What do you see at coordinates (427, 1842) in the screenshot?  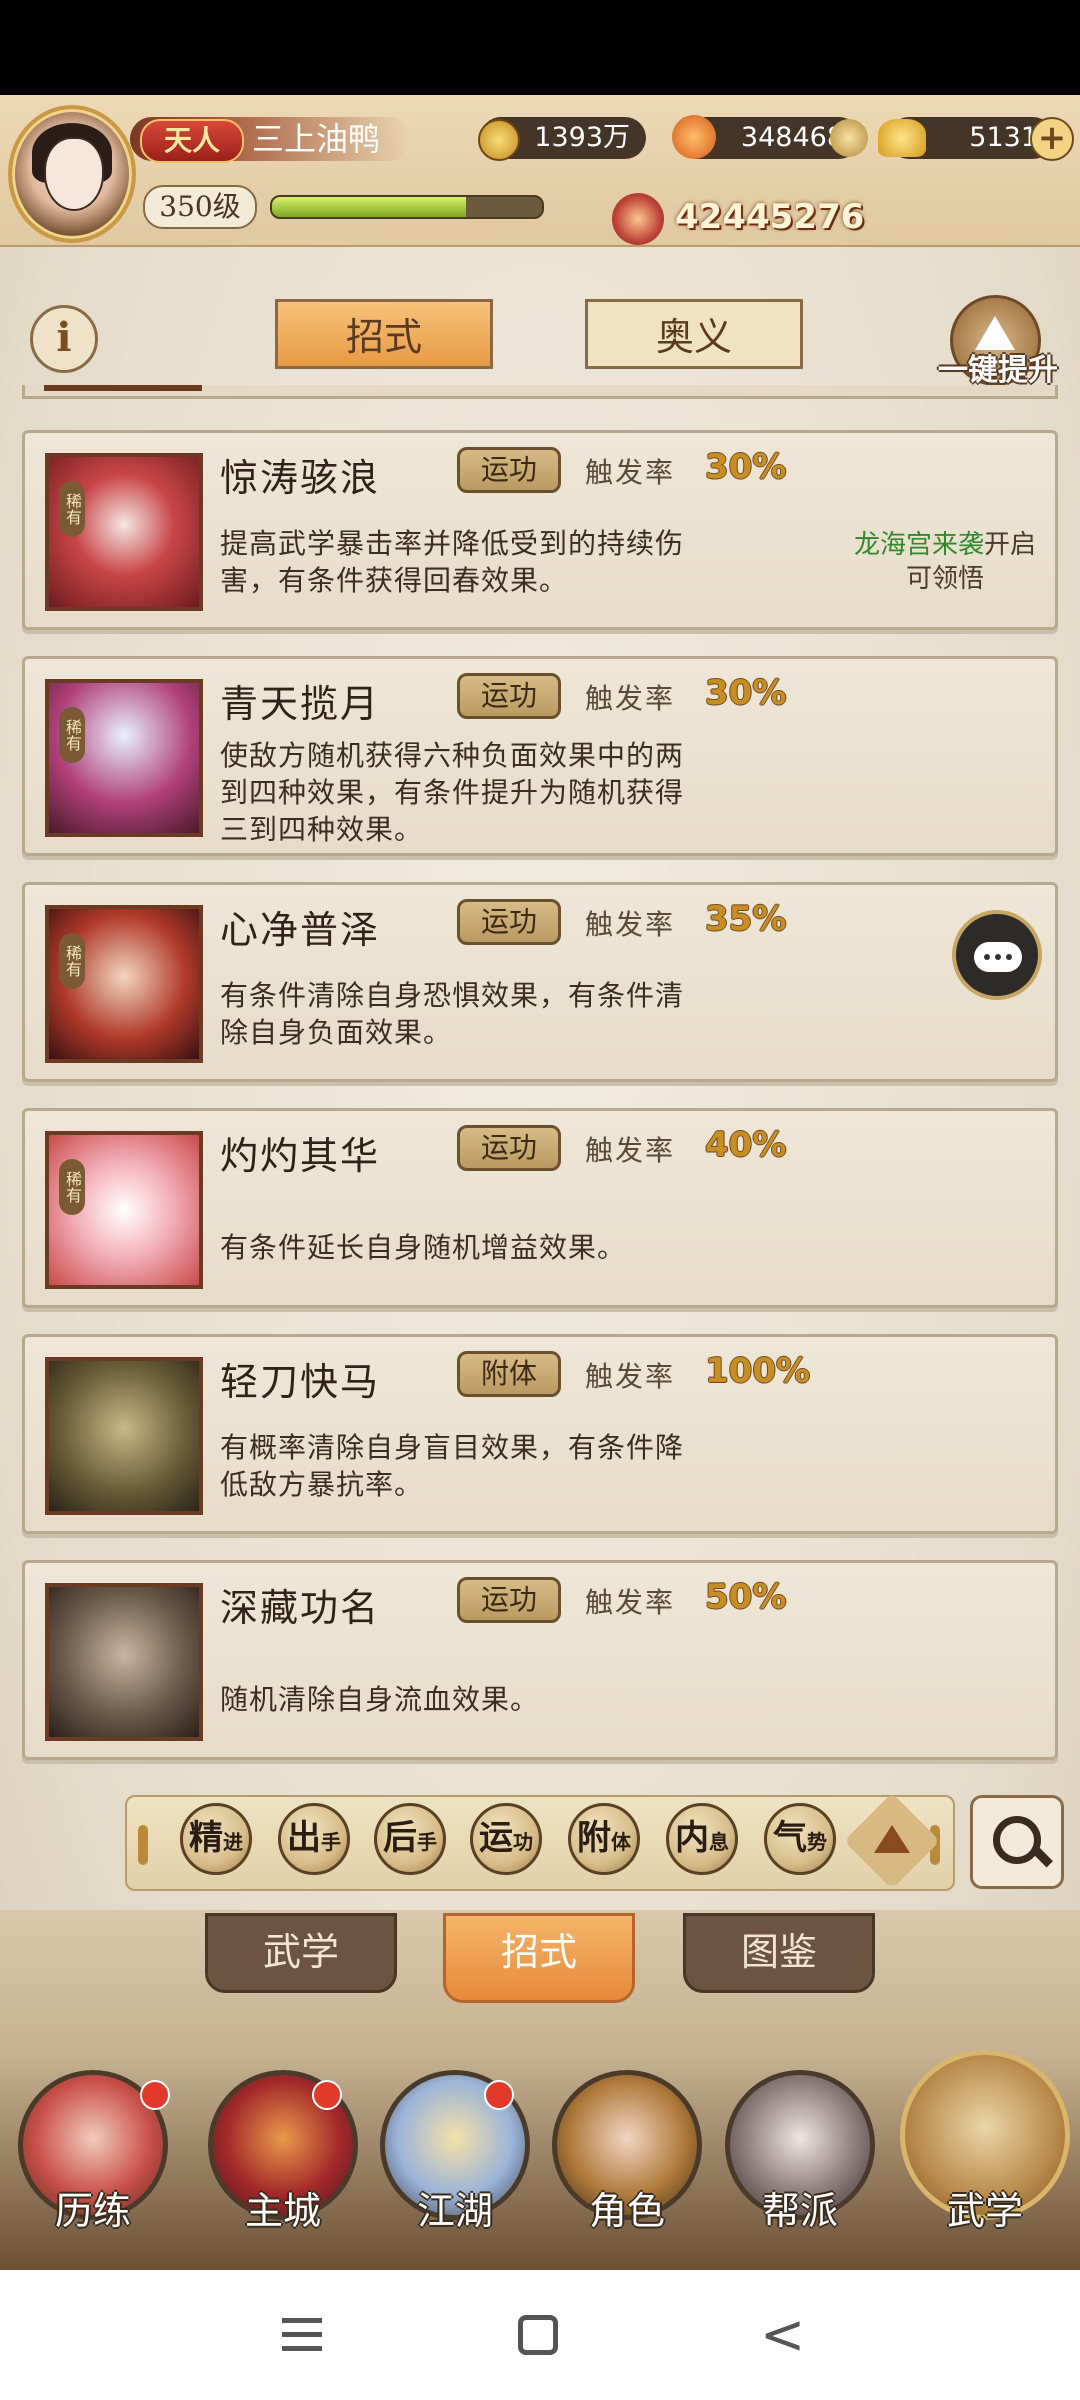 I see `filter-sub-char: 手` at bounding box center [427, 1842].